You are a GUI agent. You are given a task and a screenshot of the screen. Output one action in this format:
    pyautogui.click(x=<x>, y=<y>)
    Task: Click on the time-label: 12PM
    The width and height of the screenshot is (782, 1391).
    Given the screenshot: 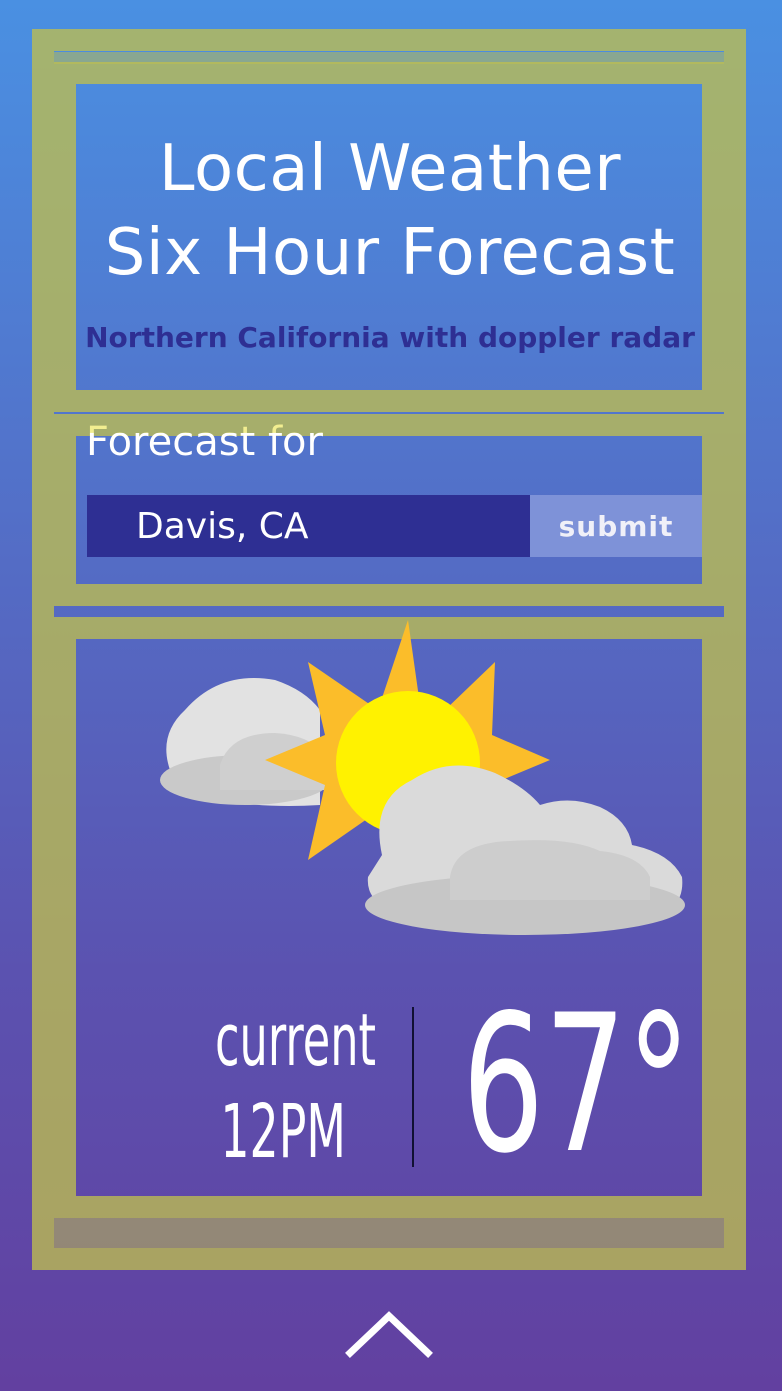 What is the action you would take?
    pyautogui.click(x=283, y=1132)
    